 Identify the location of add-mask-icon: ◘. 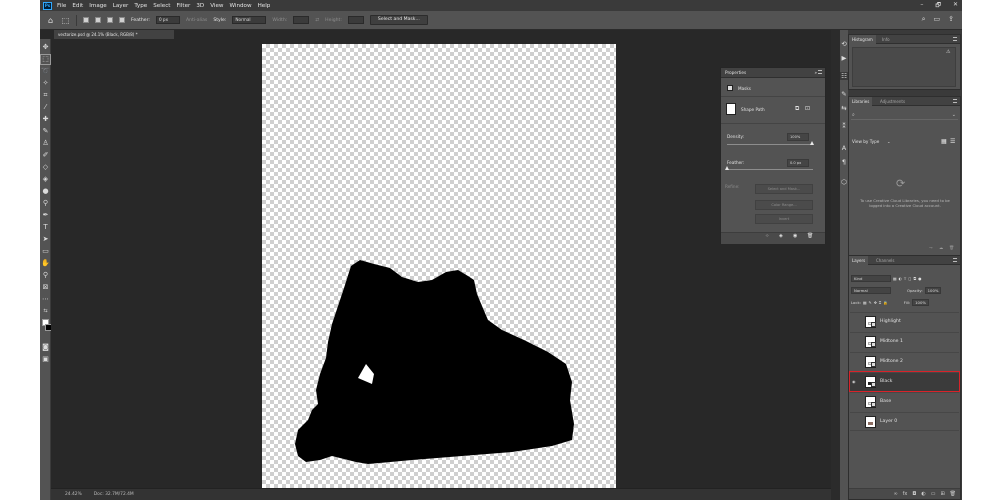
(914, 494).